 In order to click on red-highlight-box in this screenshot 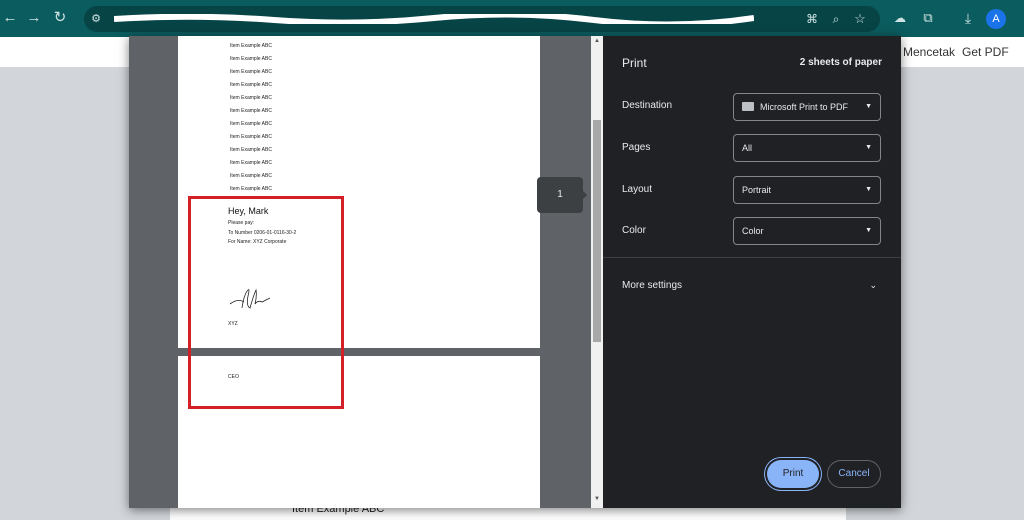, I will do `click(266, 302)`.